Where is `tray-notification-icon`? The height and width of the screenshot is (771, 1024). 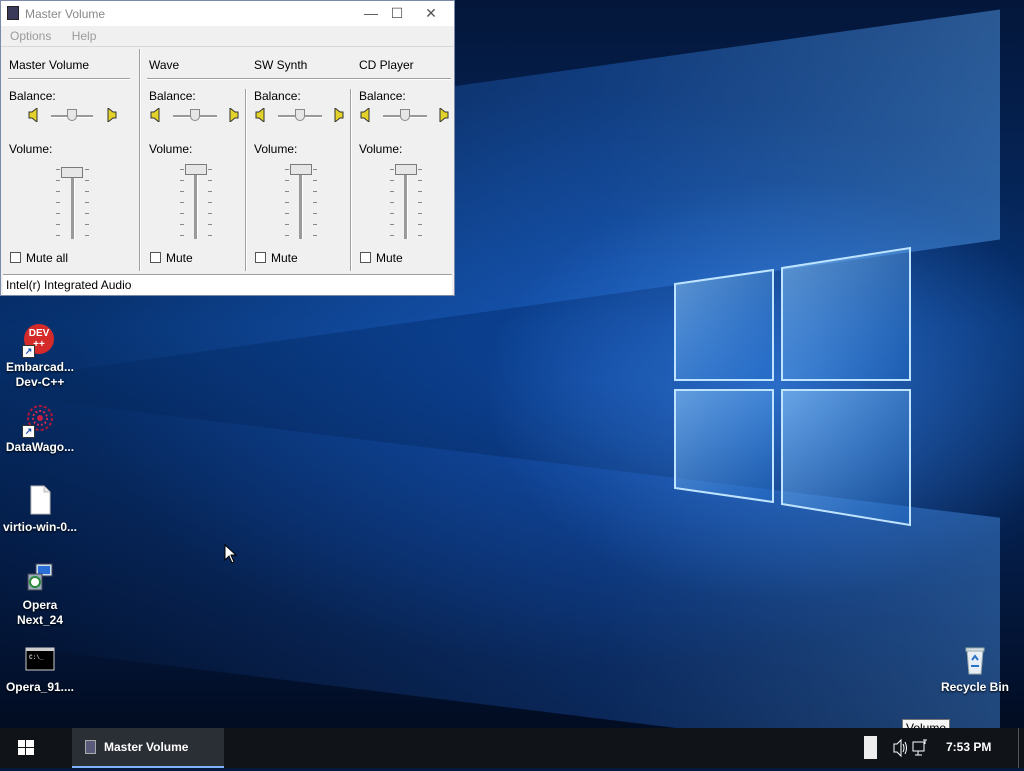
tray-notification-icon is located at coordinates (871, 748).